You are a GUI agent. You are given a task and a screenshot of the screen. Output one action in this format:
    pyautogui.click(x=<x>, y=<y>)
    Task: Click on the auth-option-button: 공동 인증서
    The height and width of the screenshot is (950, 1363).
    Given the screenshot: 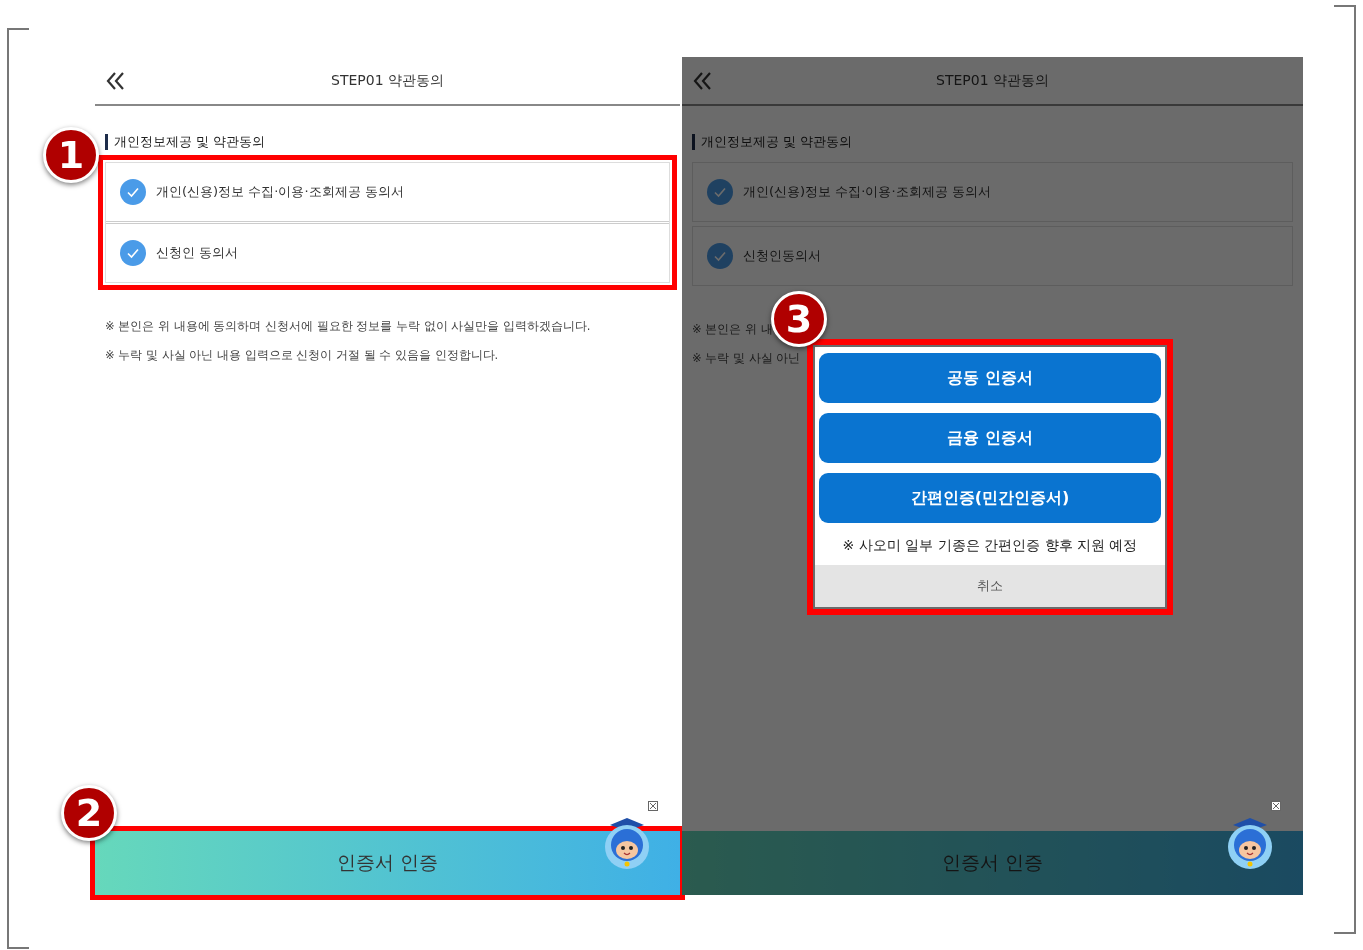 What is the action you would take?
    pyautogui.click(x=990, y=378)
    